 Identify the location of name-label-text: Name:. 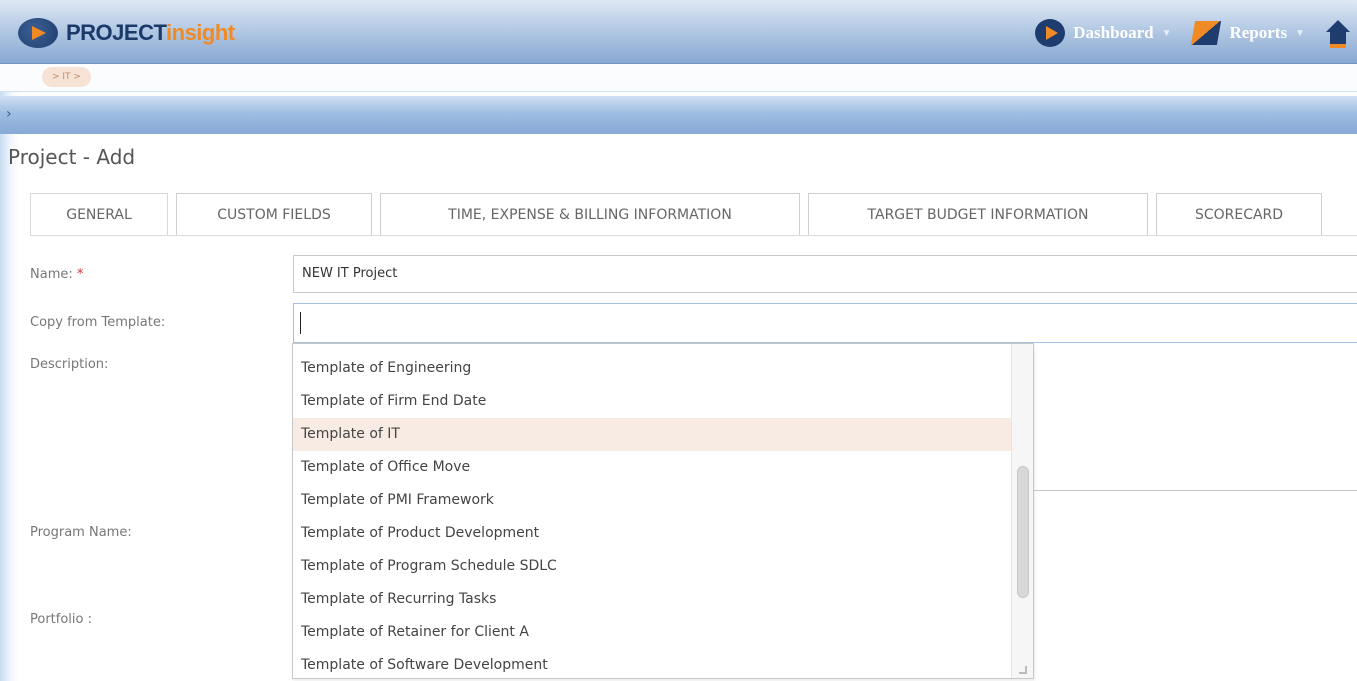
(51, 274).